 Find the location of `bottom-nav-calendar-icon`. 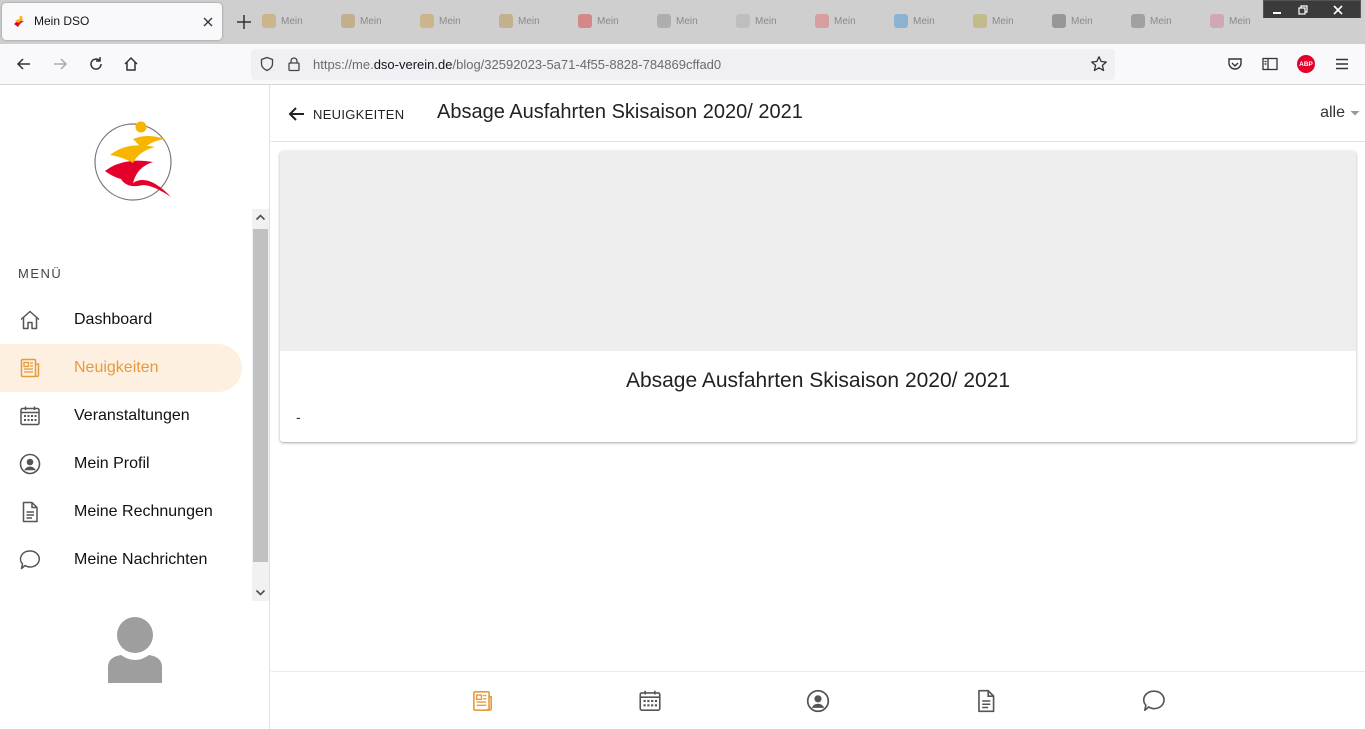

bottom-nav-calendar-icon is located at coordinates (650, 701).